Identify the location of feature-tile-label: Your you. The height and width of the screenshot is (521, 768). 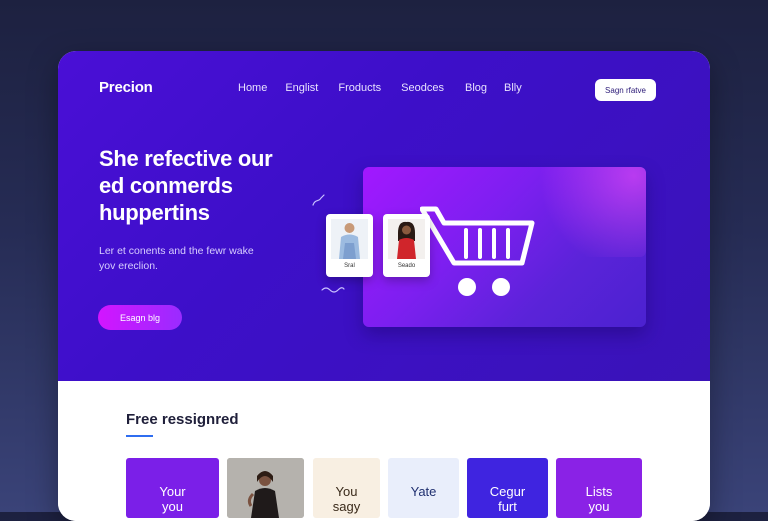
(172, 499).